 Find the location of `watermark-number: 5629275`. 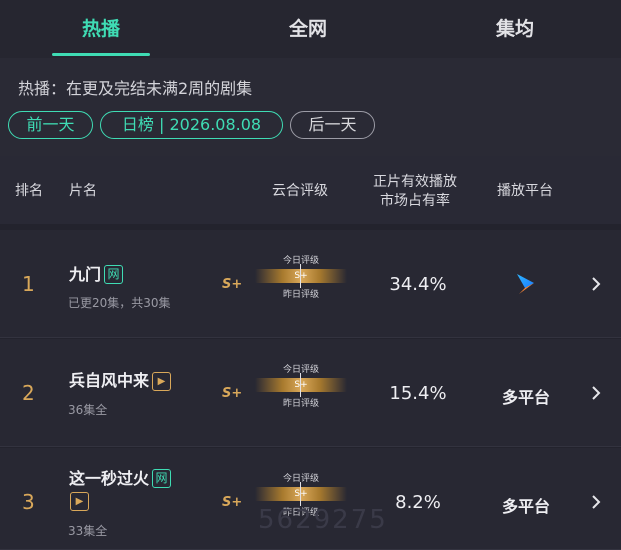

watermark-number: 5629275 is located at coordinates (323, 520).